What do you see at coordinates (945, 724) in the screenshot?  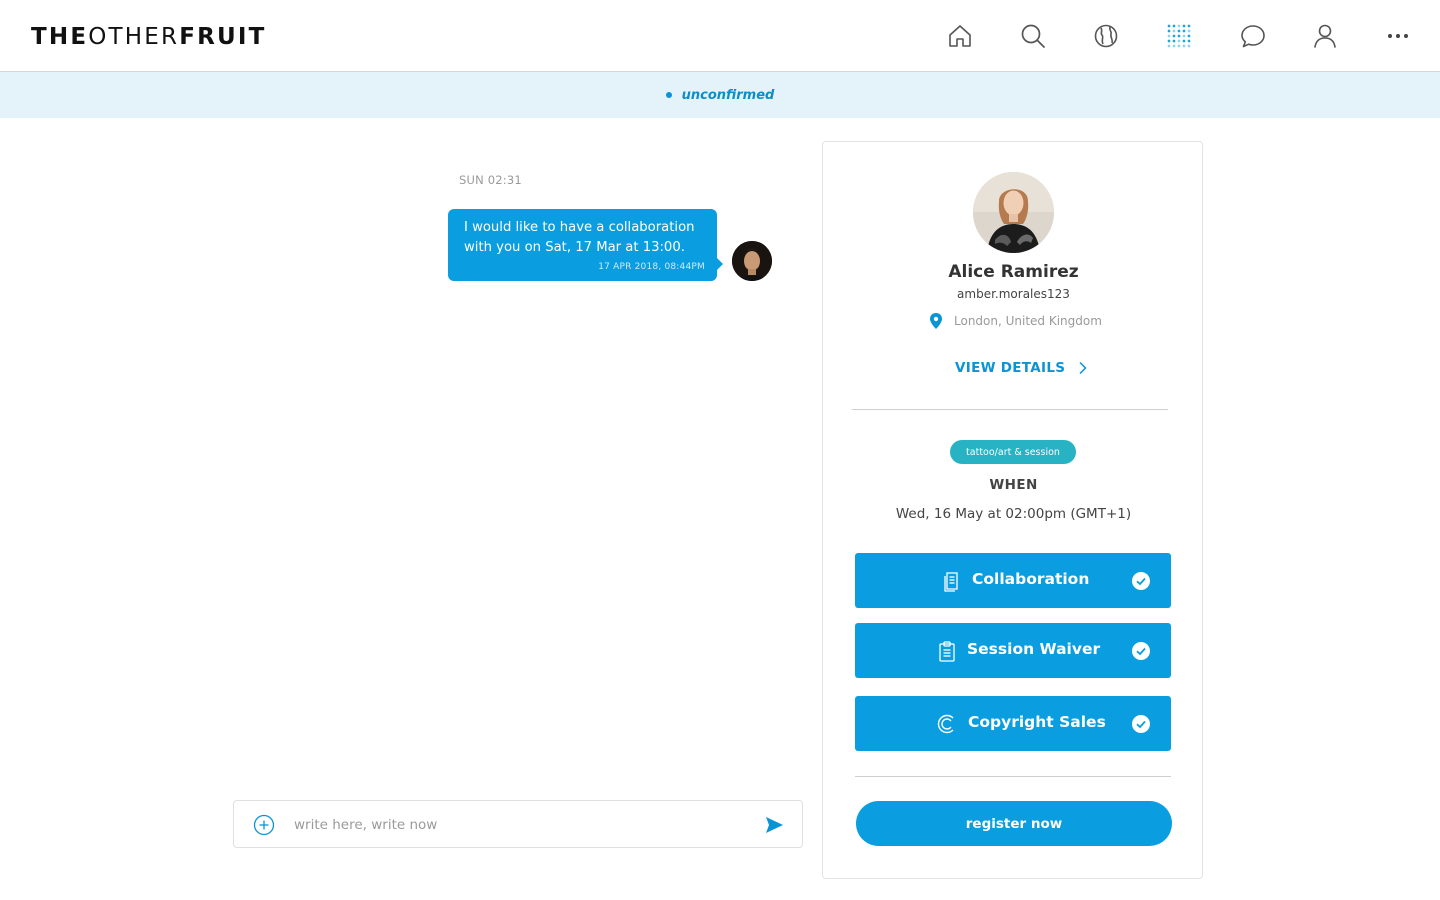 I see `copyright-icon` at bounding box center [945, 724].